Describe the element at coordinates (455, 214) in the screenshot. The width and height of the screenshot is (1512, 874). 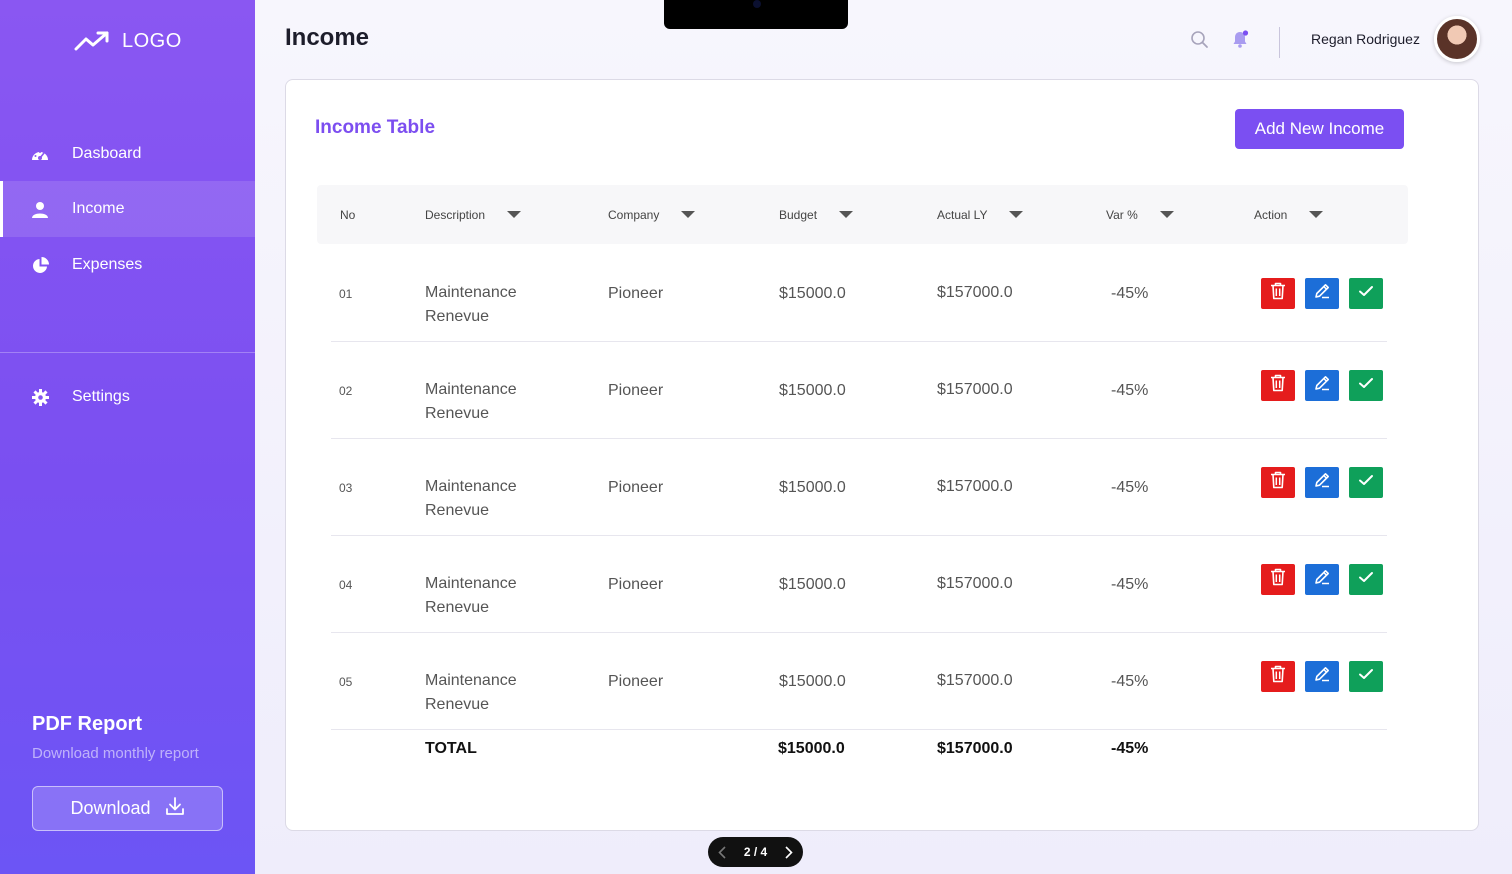
I see `column-label: Description` at that location.